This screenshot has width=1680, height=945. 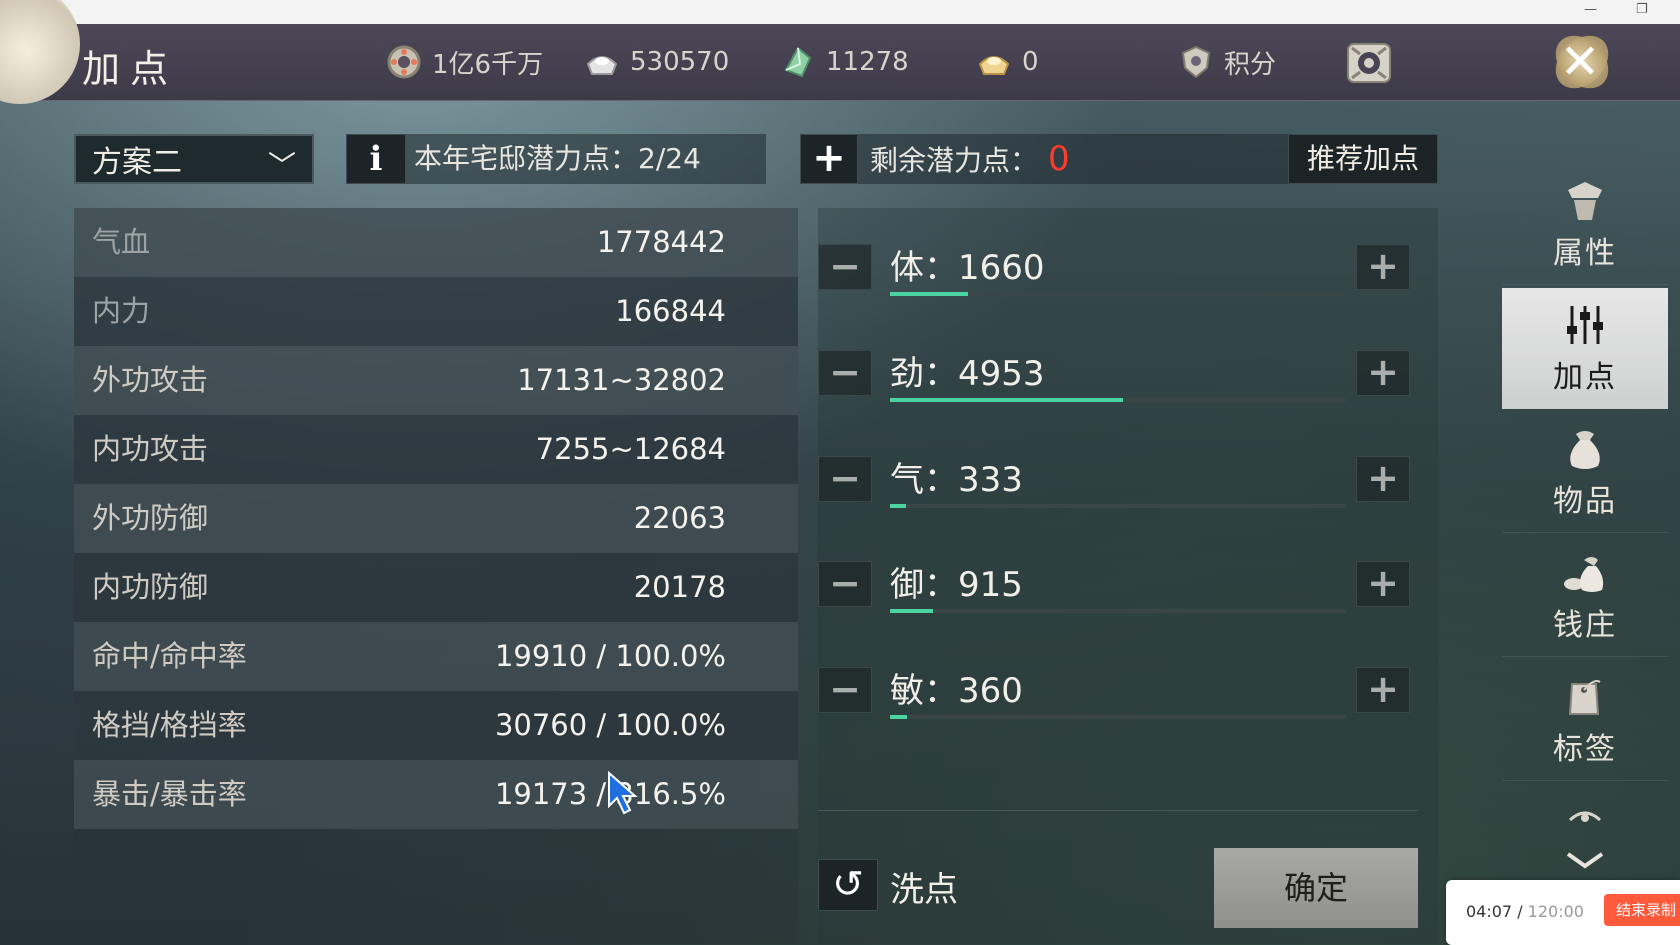 I want to click on currency-jade: 11278, so click(x=844, y=62).